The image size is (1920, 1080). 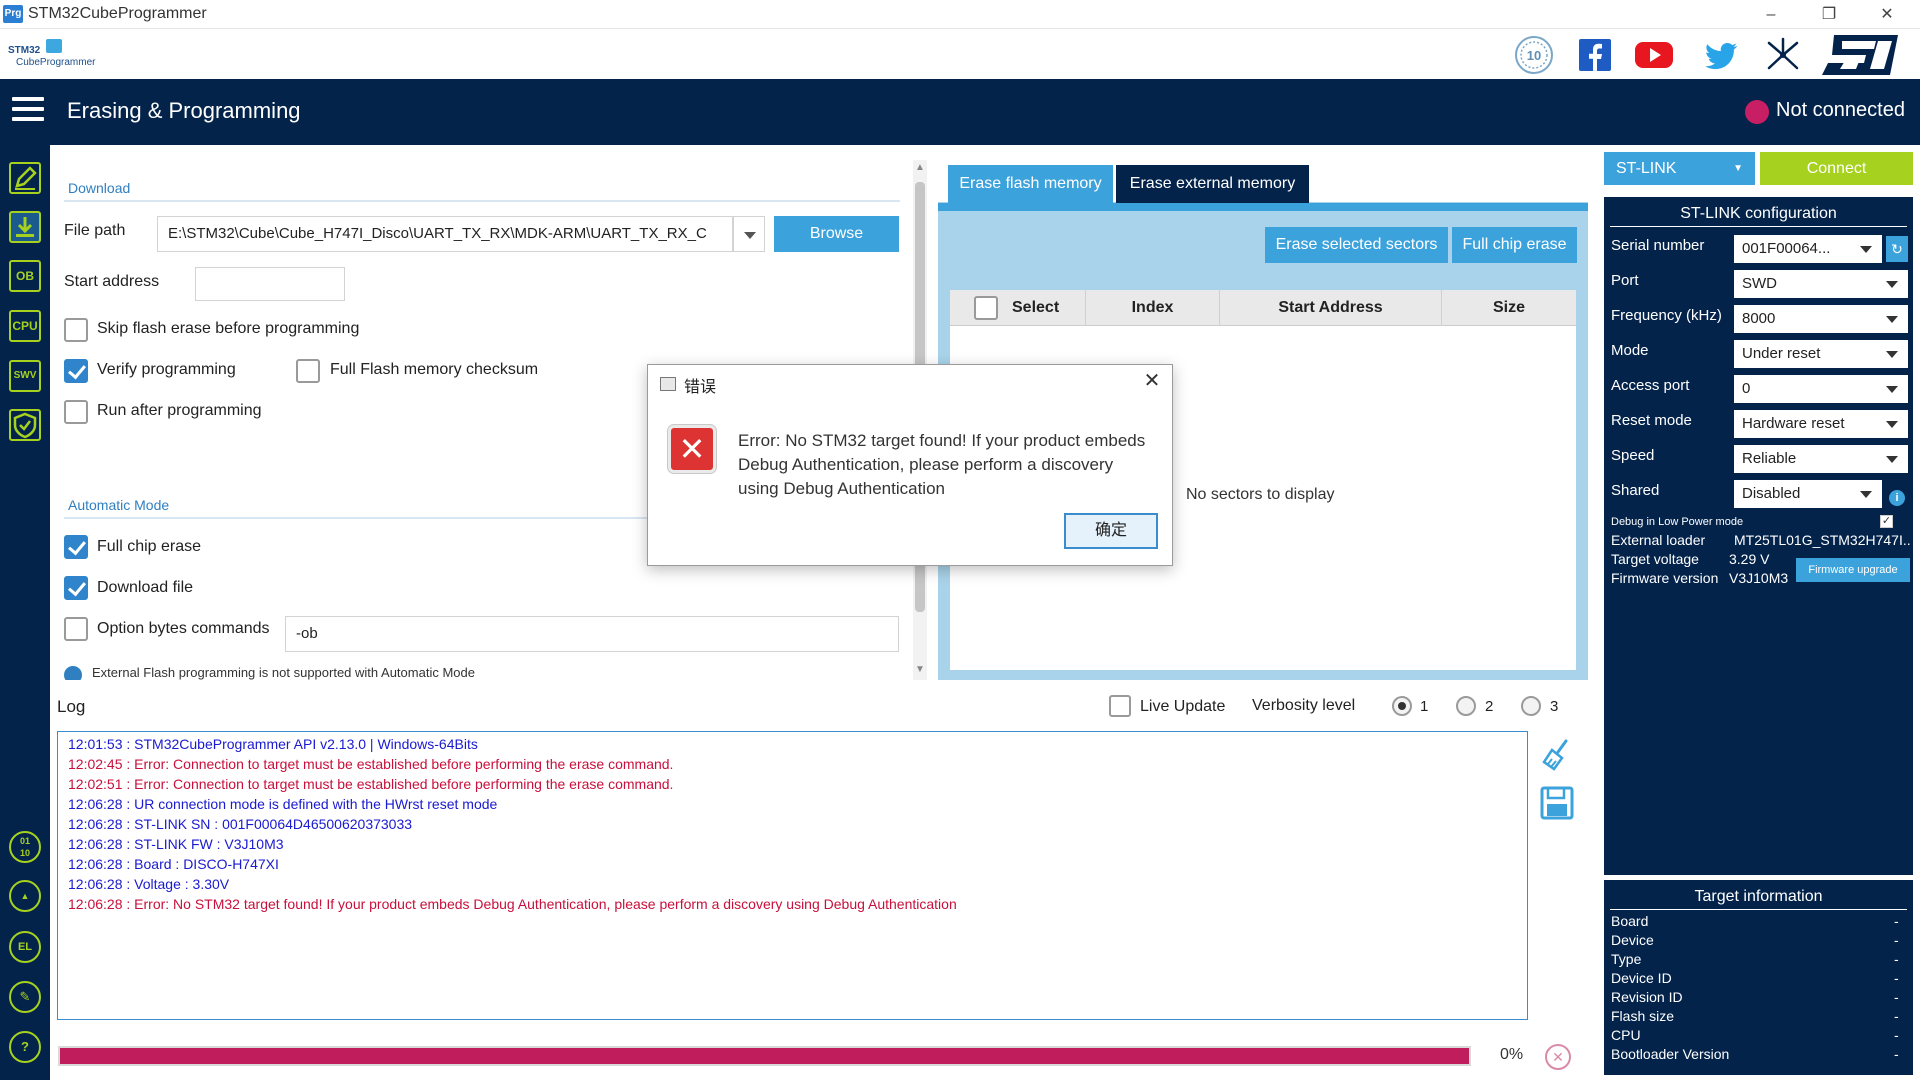 What do you see at coordinates (1625, 280) in the screenshot?
I see `port-label: Port` at bounding box center [1625, 280].